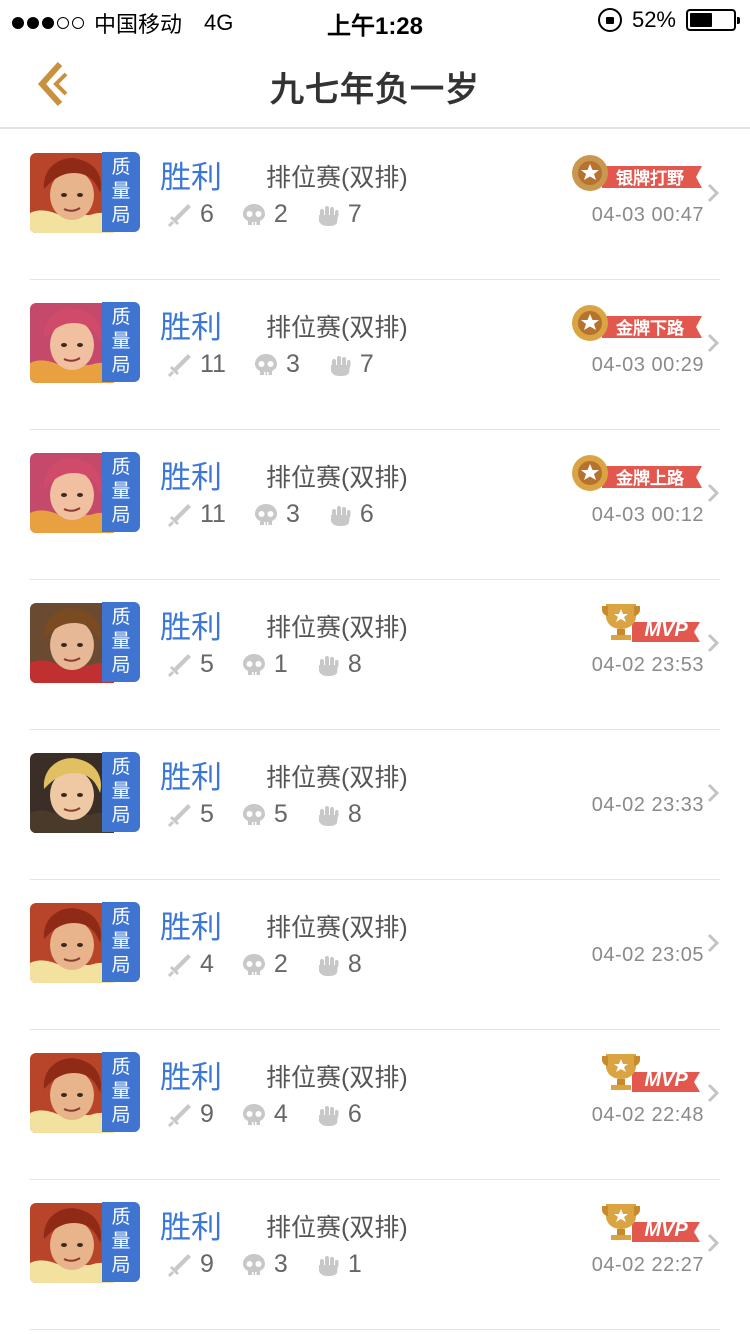  Describe the element at coordinates (375, 20) in the screenshot. I see `status-bar: 中国移动 4G 上午1:28 52%` at that location.